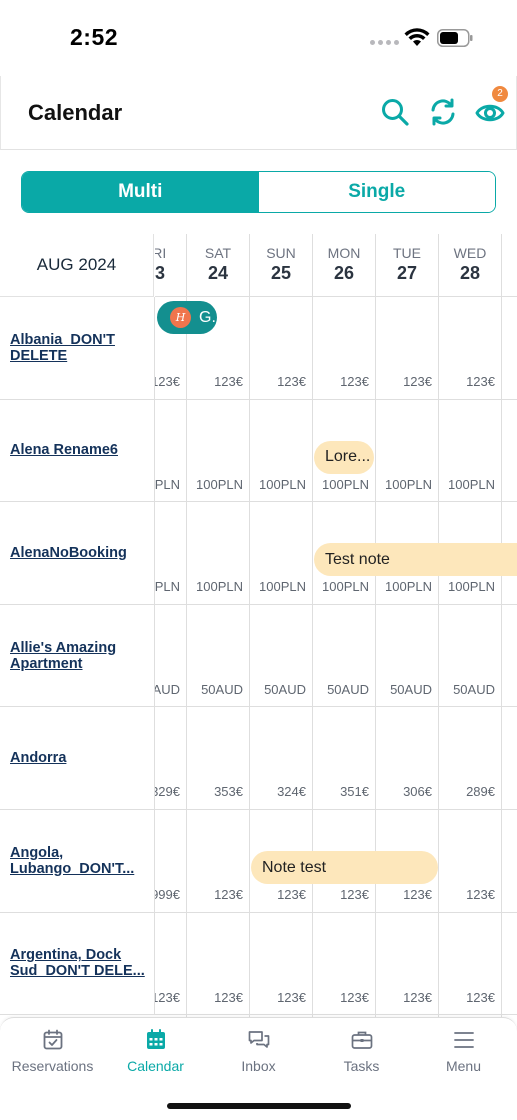 The width and height of the screenshot is (517, 1120). What do you see at coordinates (361, 1066) in the screenshot?
I see `tab-label: Tasks` at bounding box center [361, 1066].